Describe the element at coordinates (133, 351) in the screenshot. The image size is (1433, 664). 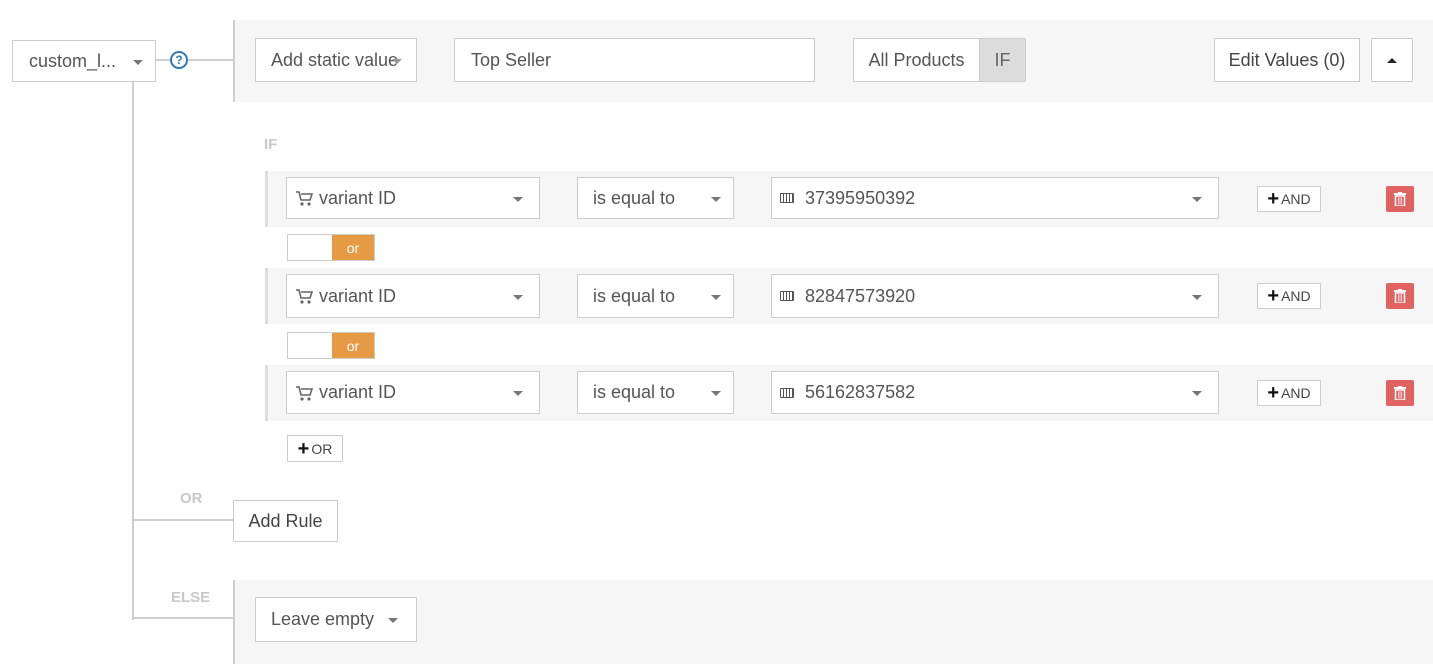
I see `tree-line-vertical` at that location.